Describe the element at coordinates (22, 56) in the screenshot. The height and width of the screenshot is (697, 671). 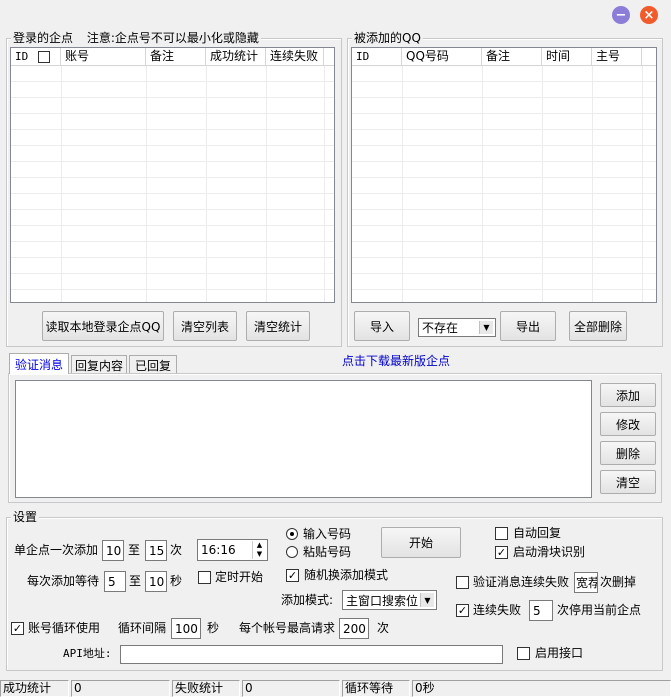
I see `col-id-label: ID` at that location.